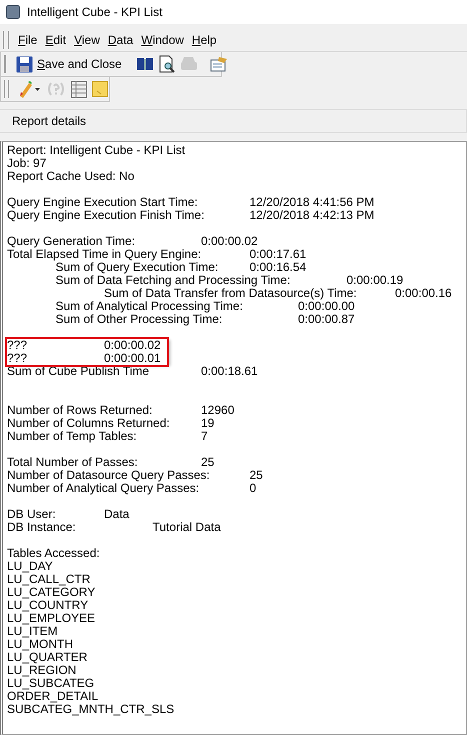  Describe the element at coordinates (230, 293) in the screenshot. I see `stat-label: Sum of Data Transfer from Datasource(s) Time:` at that location.